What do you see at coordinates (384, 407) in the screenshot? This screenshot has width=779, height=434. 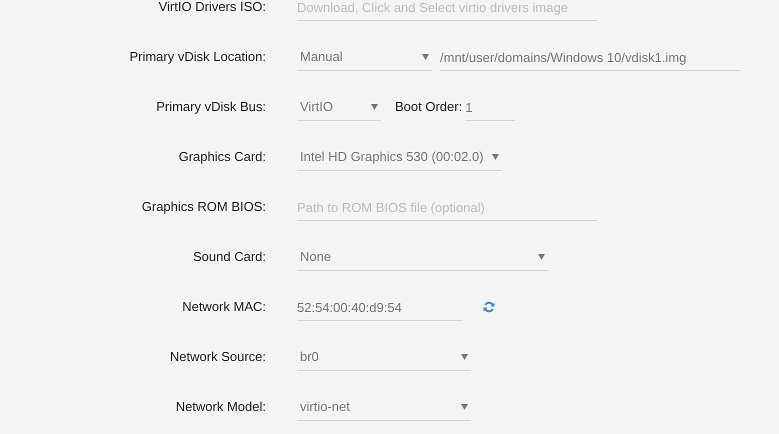 I see `select-field: virtio-net` at bounding box center [384, 407].